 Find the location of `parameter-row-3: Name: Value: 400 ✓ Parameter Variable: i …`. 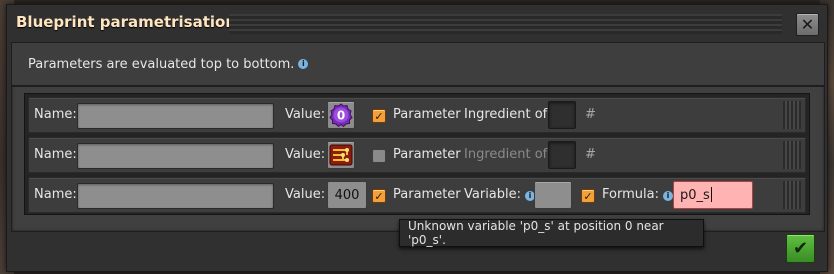

parameter-row-3: Name: Value: 400 ✓ Parameter Variable: i … is located at coordinates (417, 195).